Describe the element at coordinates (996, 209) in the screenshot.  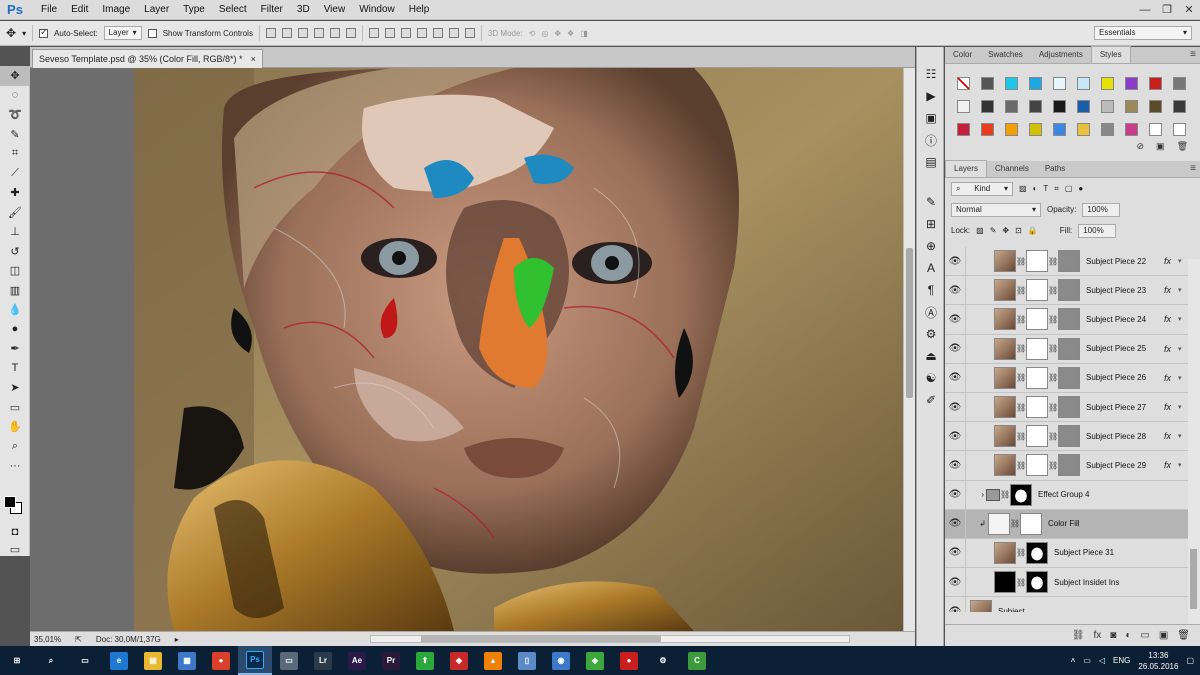
I see `blend-mode-dropdown: Normal ▾` at that location.